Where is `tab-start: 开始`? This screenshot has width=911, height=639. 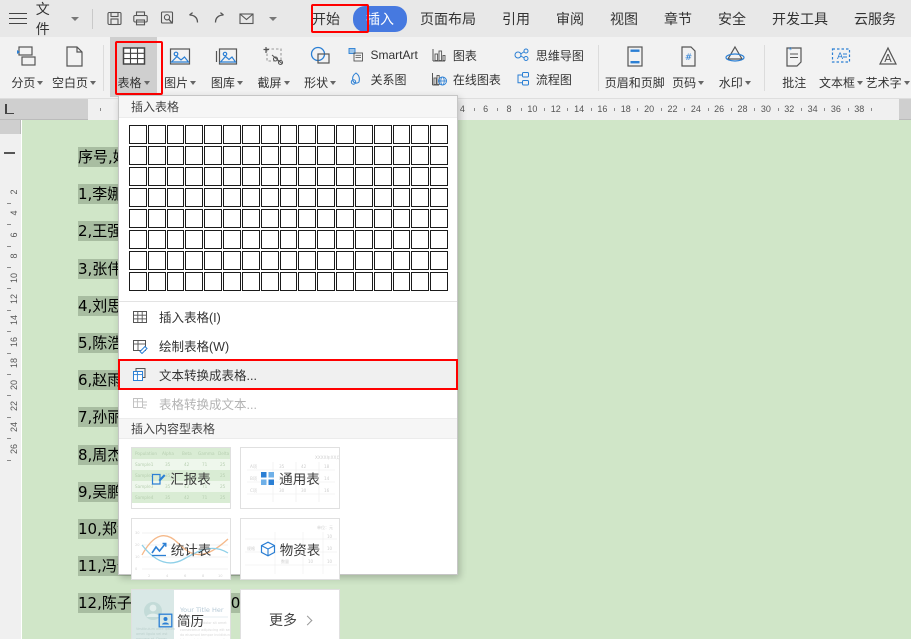 tab-start: 开始 is located at coordinates (326, 19).